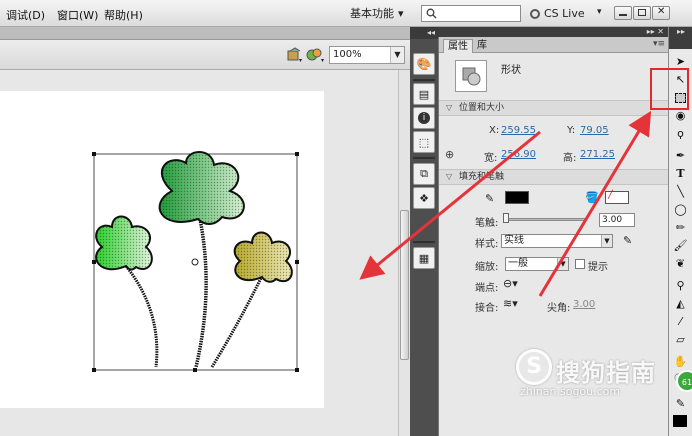  What do you see at coordinates (263, 257) in the screenshot?
I see `clover-small-right` at bounding box center [263, 257].